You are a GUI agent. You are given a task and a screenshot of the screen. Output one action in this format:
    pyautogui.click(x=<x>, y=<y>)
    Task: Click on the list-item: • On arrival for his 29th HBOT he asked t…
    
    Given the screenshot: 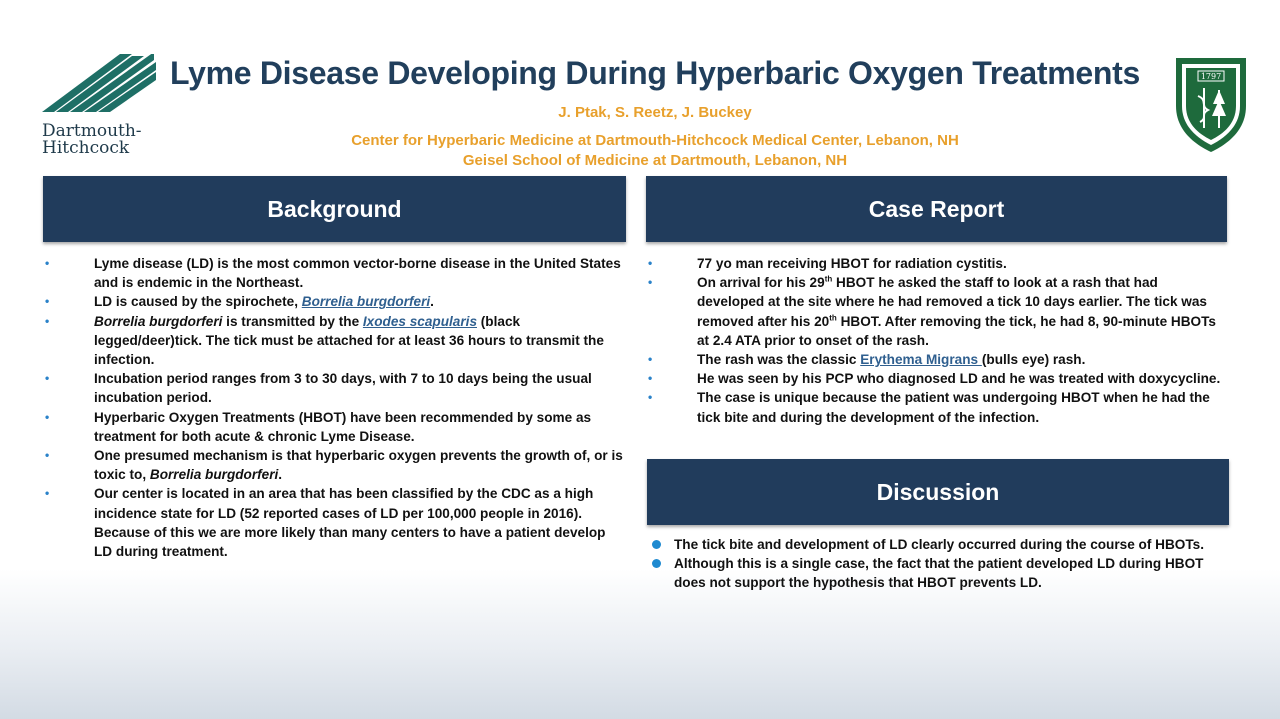 What is the action you would take?
    pyautogui.click(x=937, y=311)
    